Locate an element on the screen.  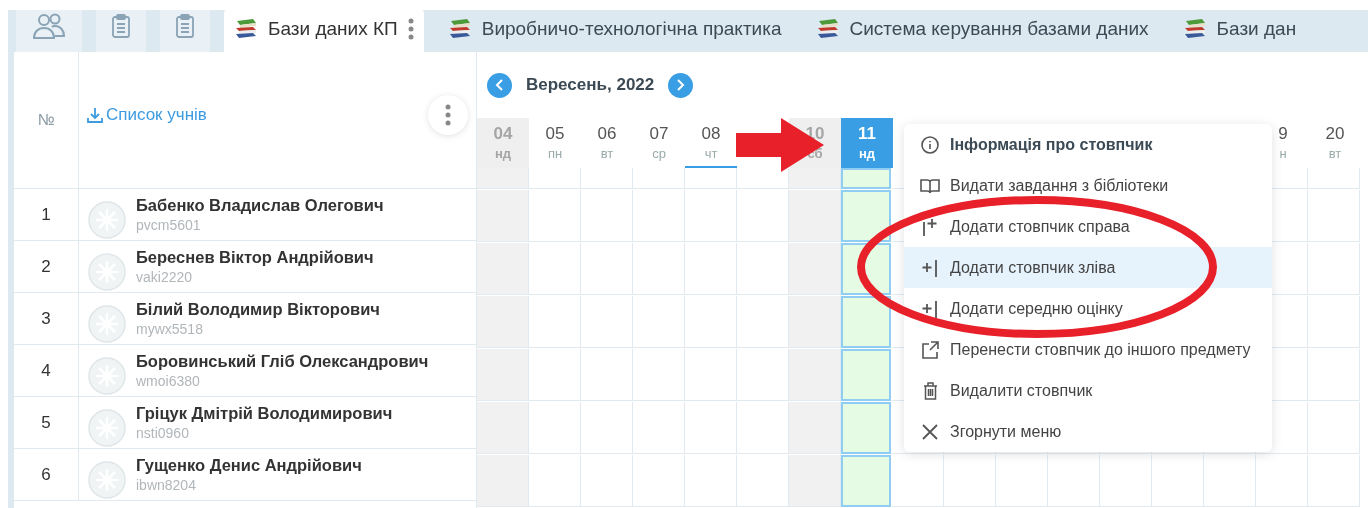
users-icon is located at coordinates (49, 26).